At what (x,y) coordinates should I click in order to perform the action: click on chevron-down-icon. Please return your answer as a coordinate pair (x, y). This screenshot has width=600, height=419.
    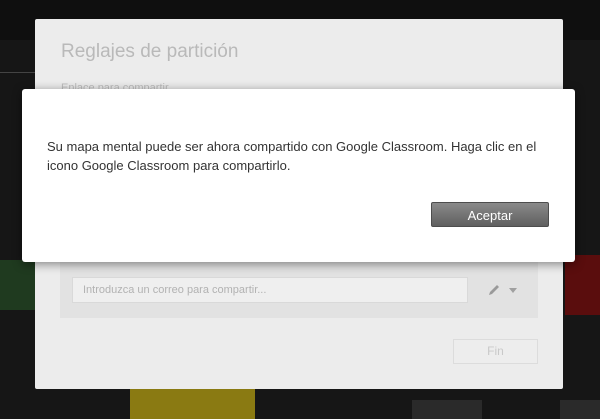
    Looking at the image, I should click on (513, 291).